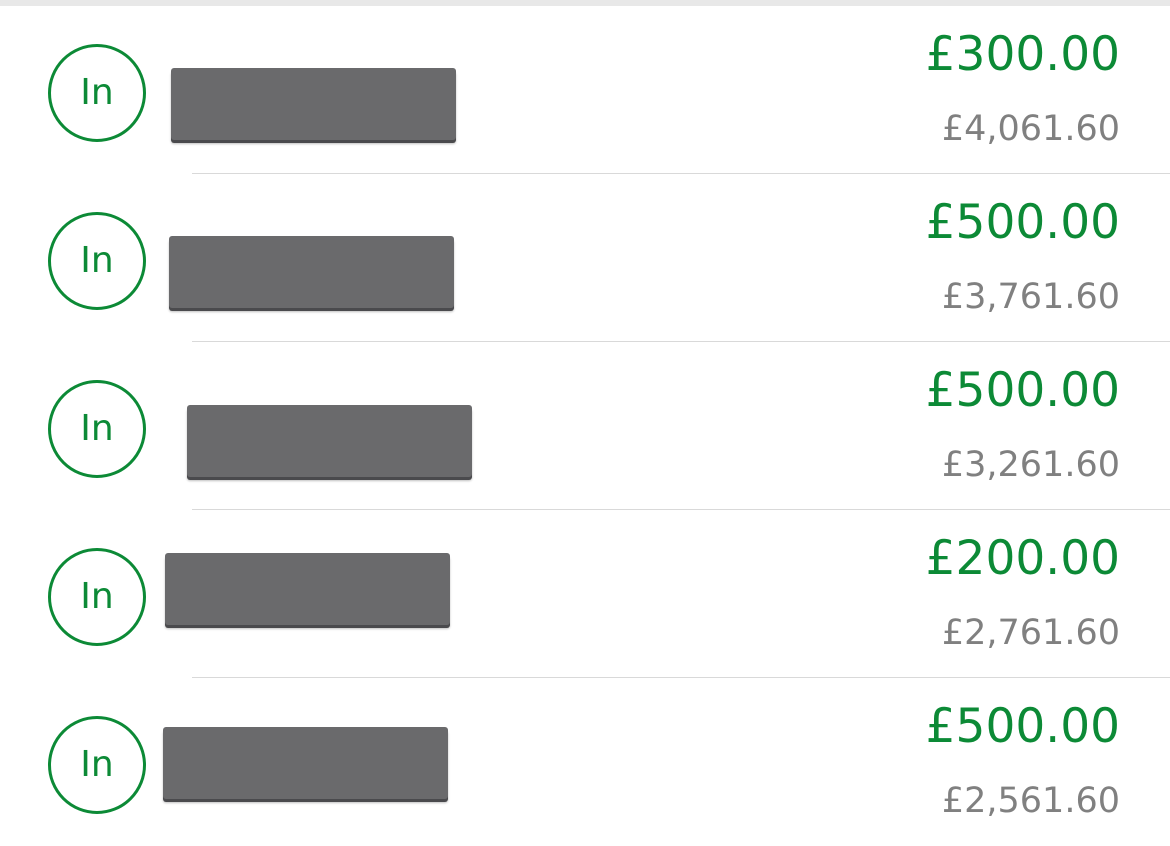  Describe the element at coordinates (1030, 633) in the screenshot. I see `running-balance: £2,761.60` at that location.